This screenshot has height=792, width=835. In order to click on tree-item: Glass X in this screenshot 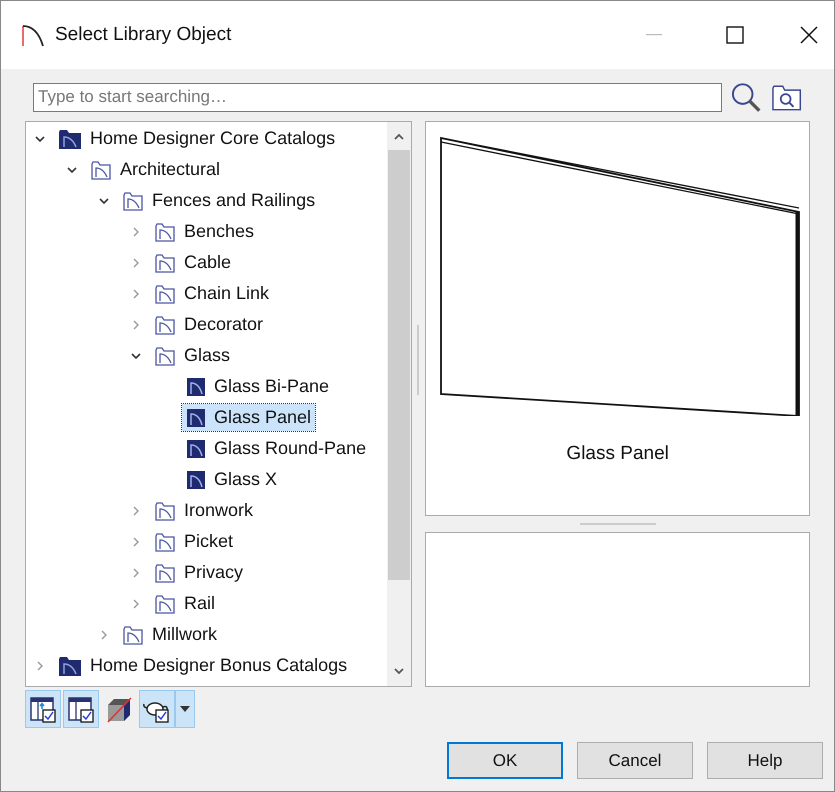, I will do `click(232, 479)`.